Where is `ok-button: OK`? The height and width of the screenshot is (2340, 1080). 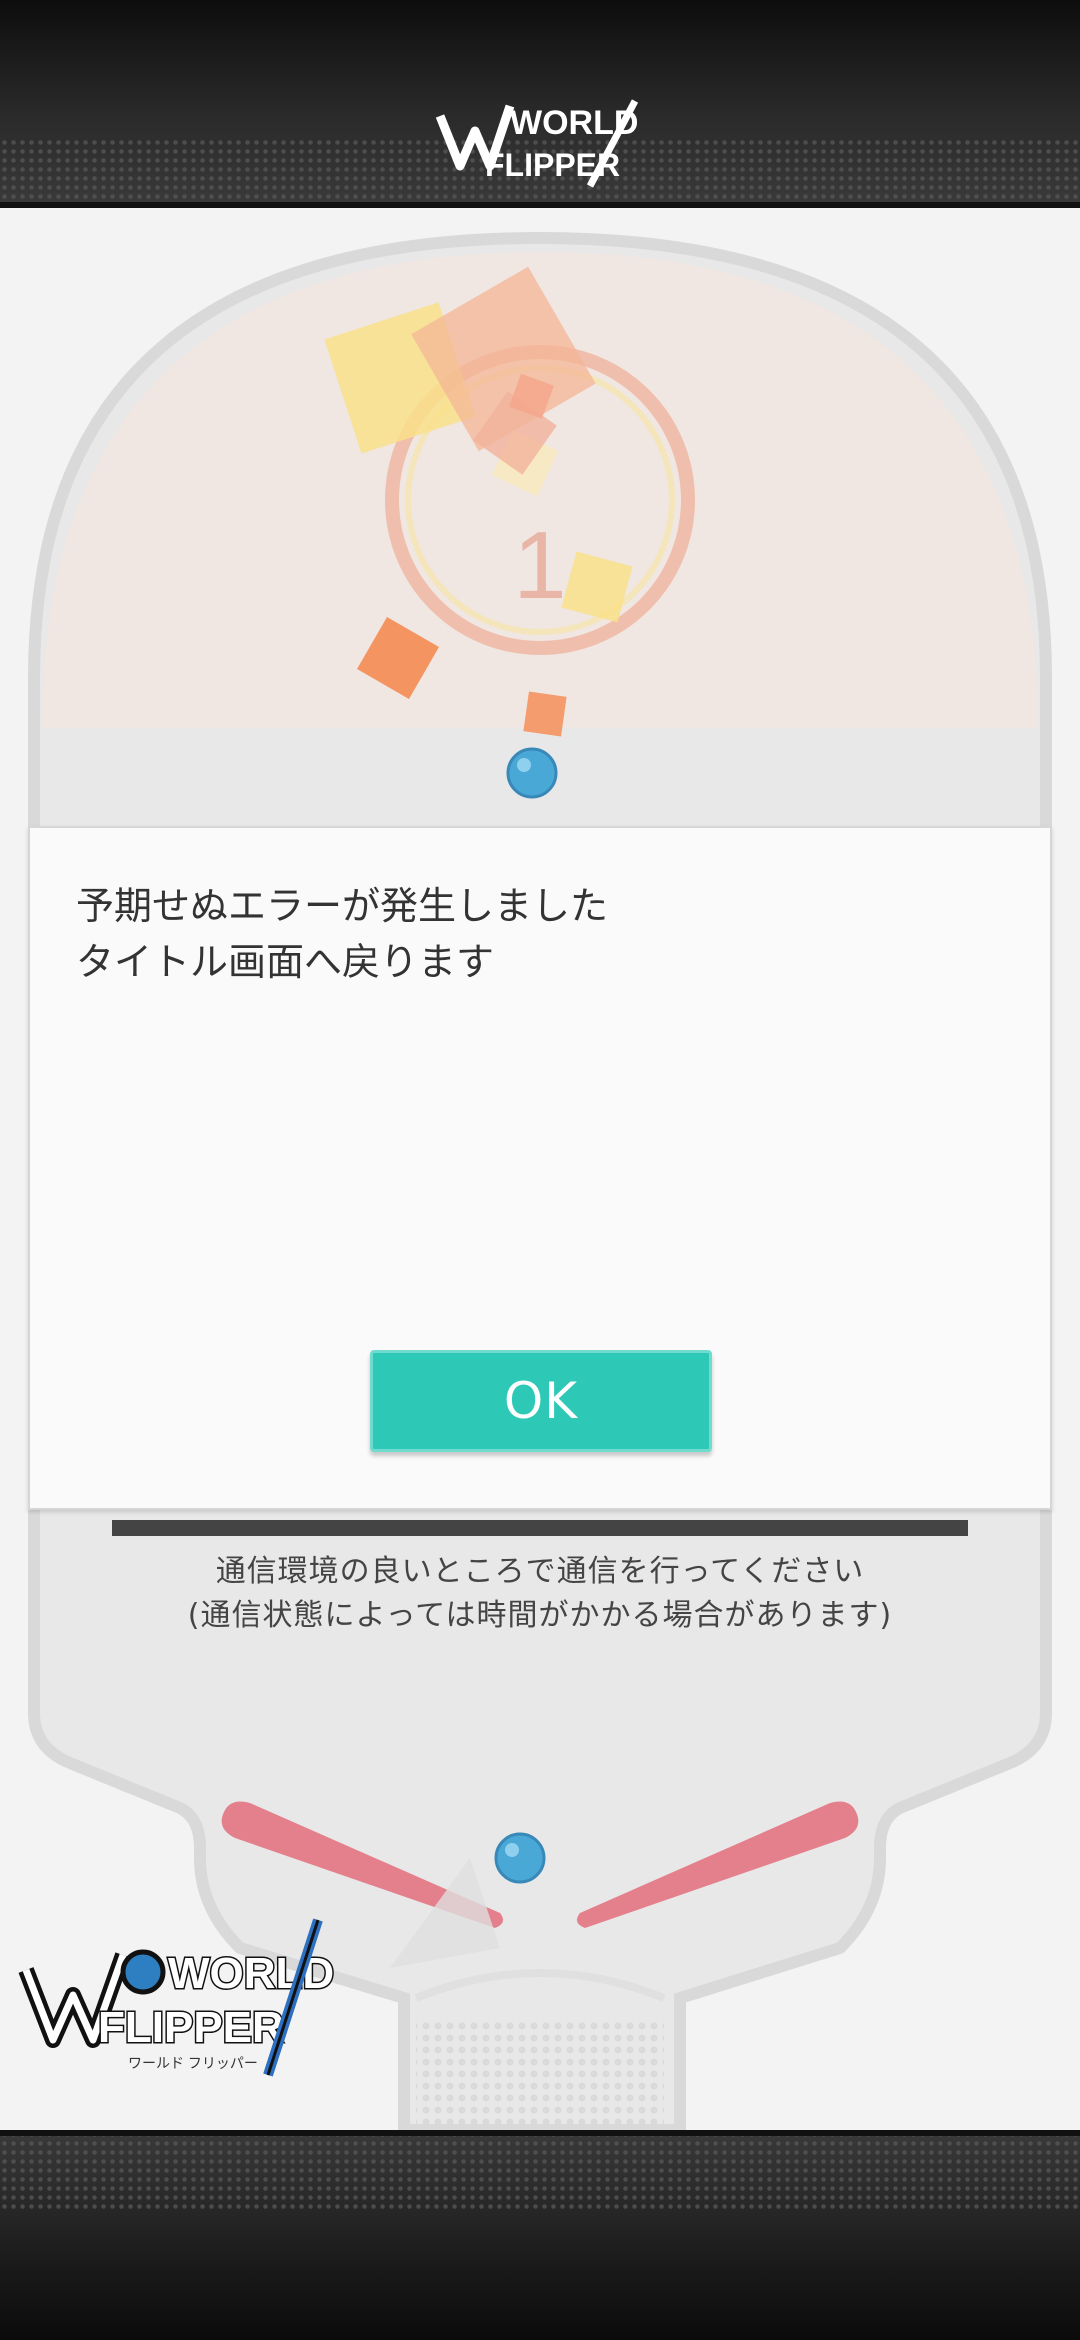
ok-button: OK is located at coordinates (541, 1401).